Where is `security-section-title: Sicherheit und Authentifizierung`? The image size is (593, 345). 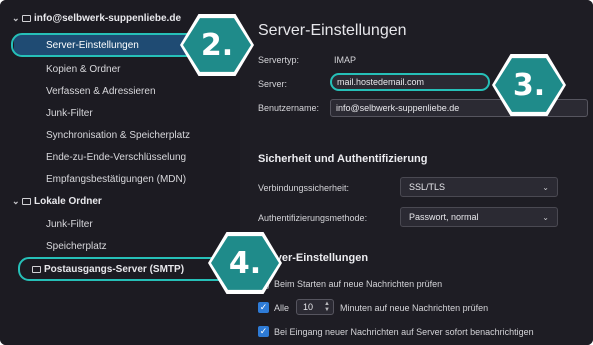
security-section-title: Sicherheit und Authentifizierung is located at coordinates (343, 159).